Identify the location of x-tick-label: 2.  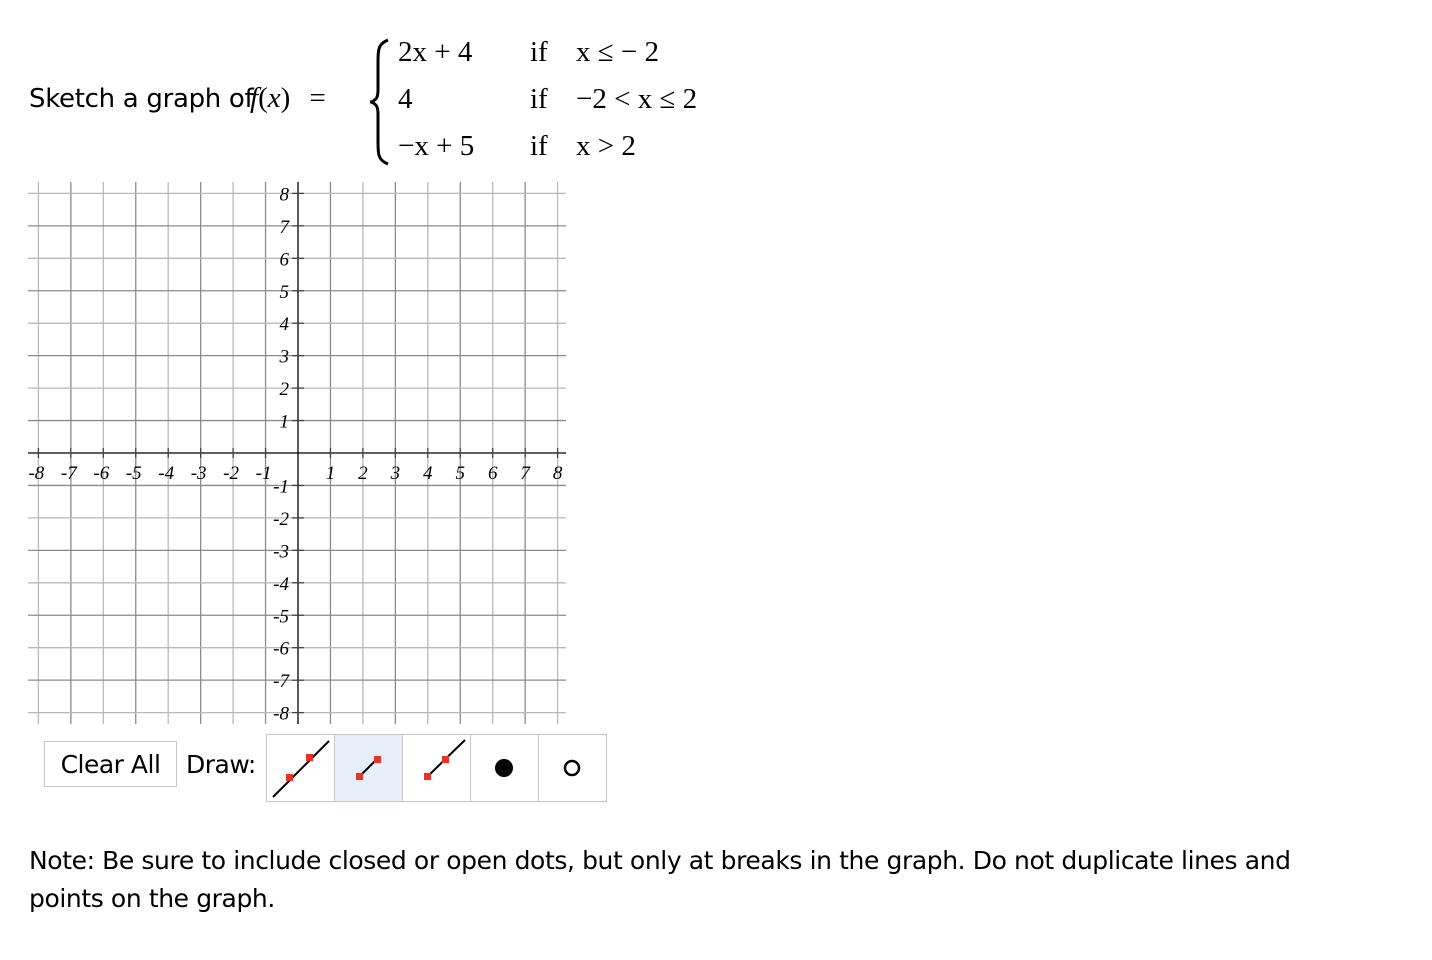
(363, 473).